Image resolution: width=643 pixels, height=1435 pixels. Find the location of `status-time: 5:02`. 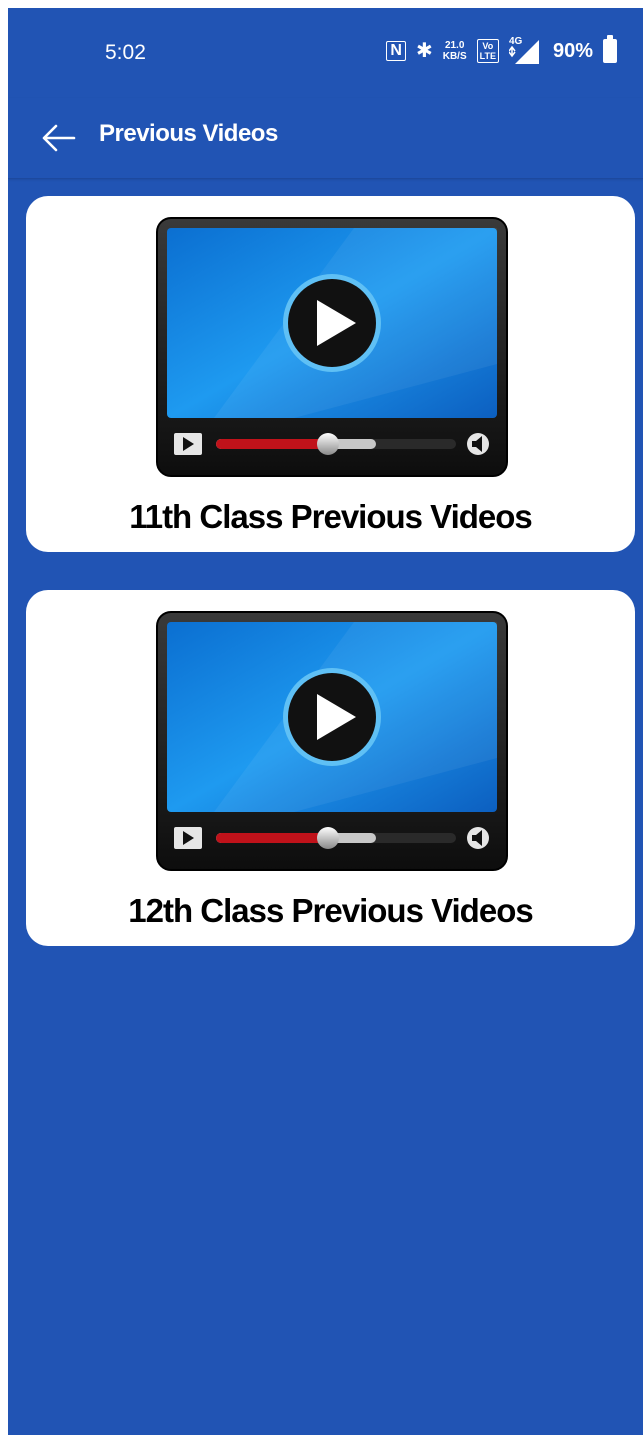

status-time: 5:02 is located at coordinates (125, 52).